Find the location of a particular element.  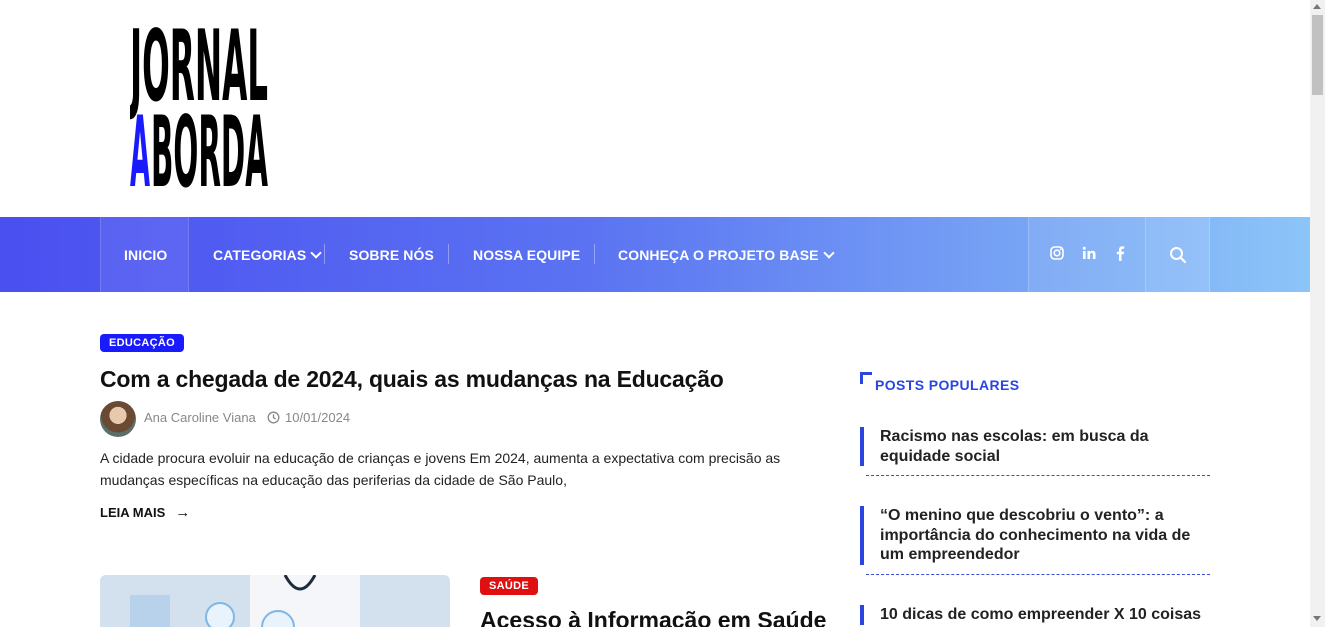

nav-item-inicio: INICIO is located at coordinates (145, 254).